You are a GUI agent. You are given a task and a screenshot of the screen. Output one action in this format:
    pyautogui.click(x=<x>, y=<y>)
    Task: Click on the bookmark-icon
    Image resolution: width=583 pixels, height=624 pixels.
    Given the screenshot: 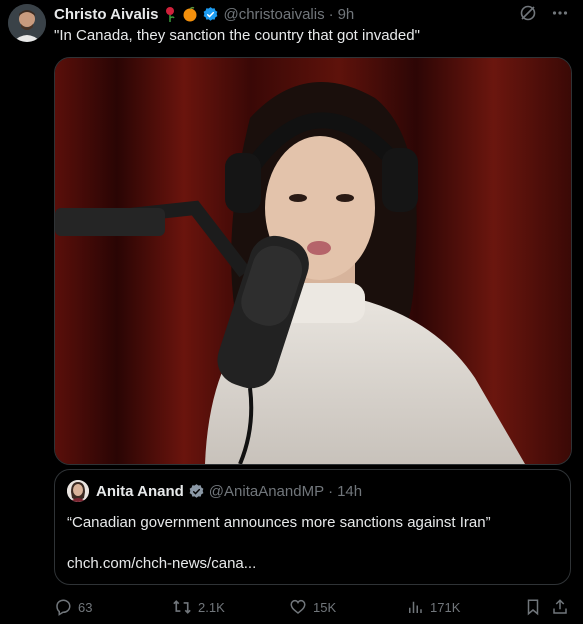 What is the action you would take?
    pyautogui.click(x=533, y=607)
    